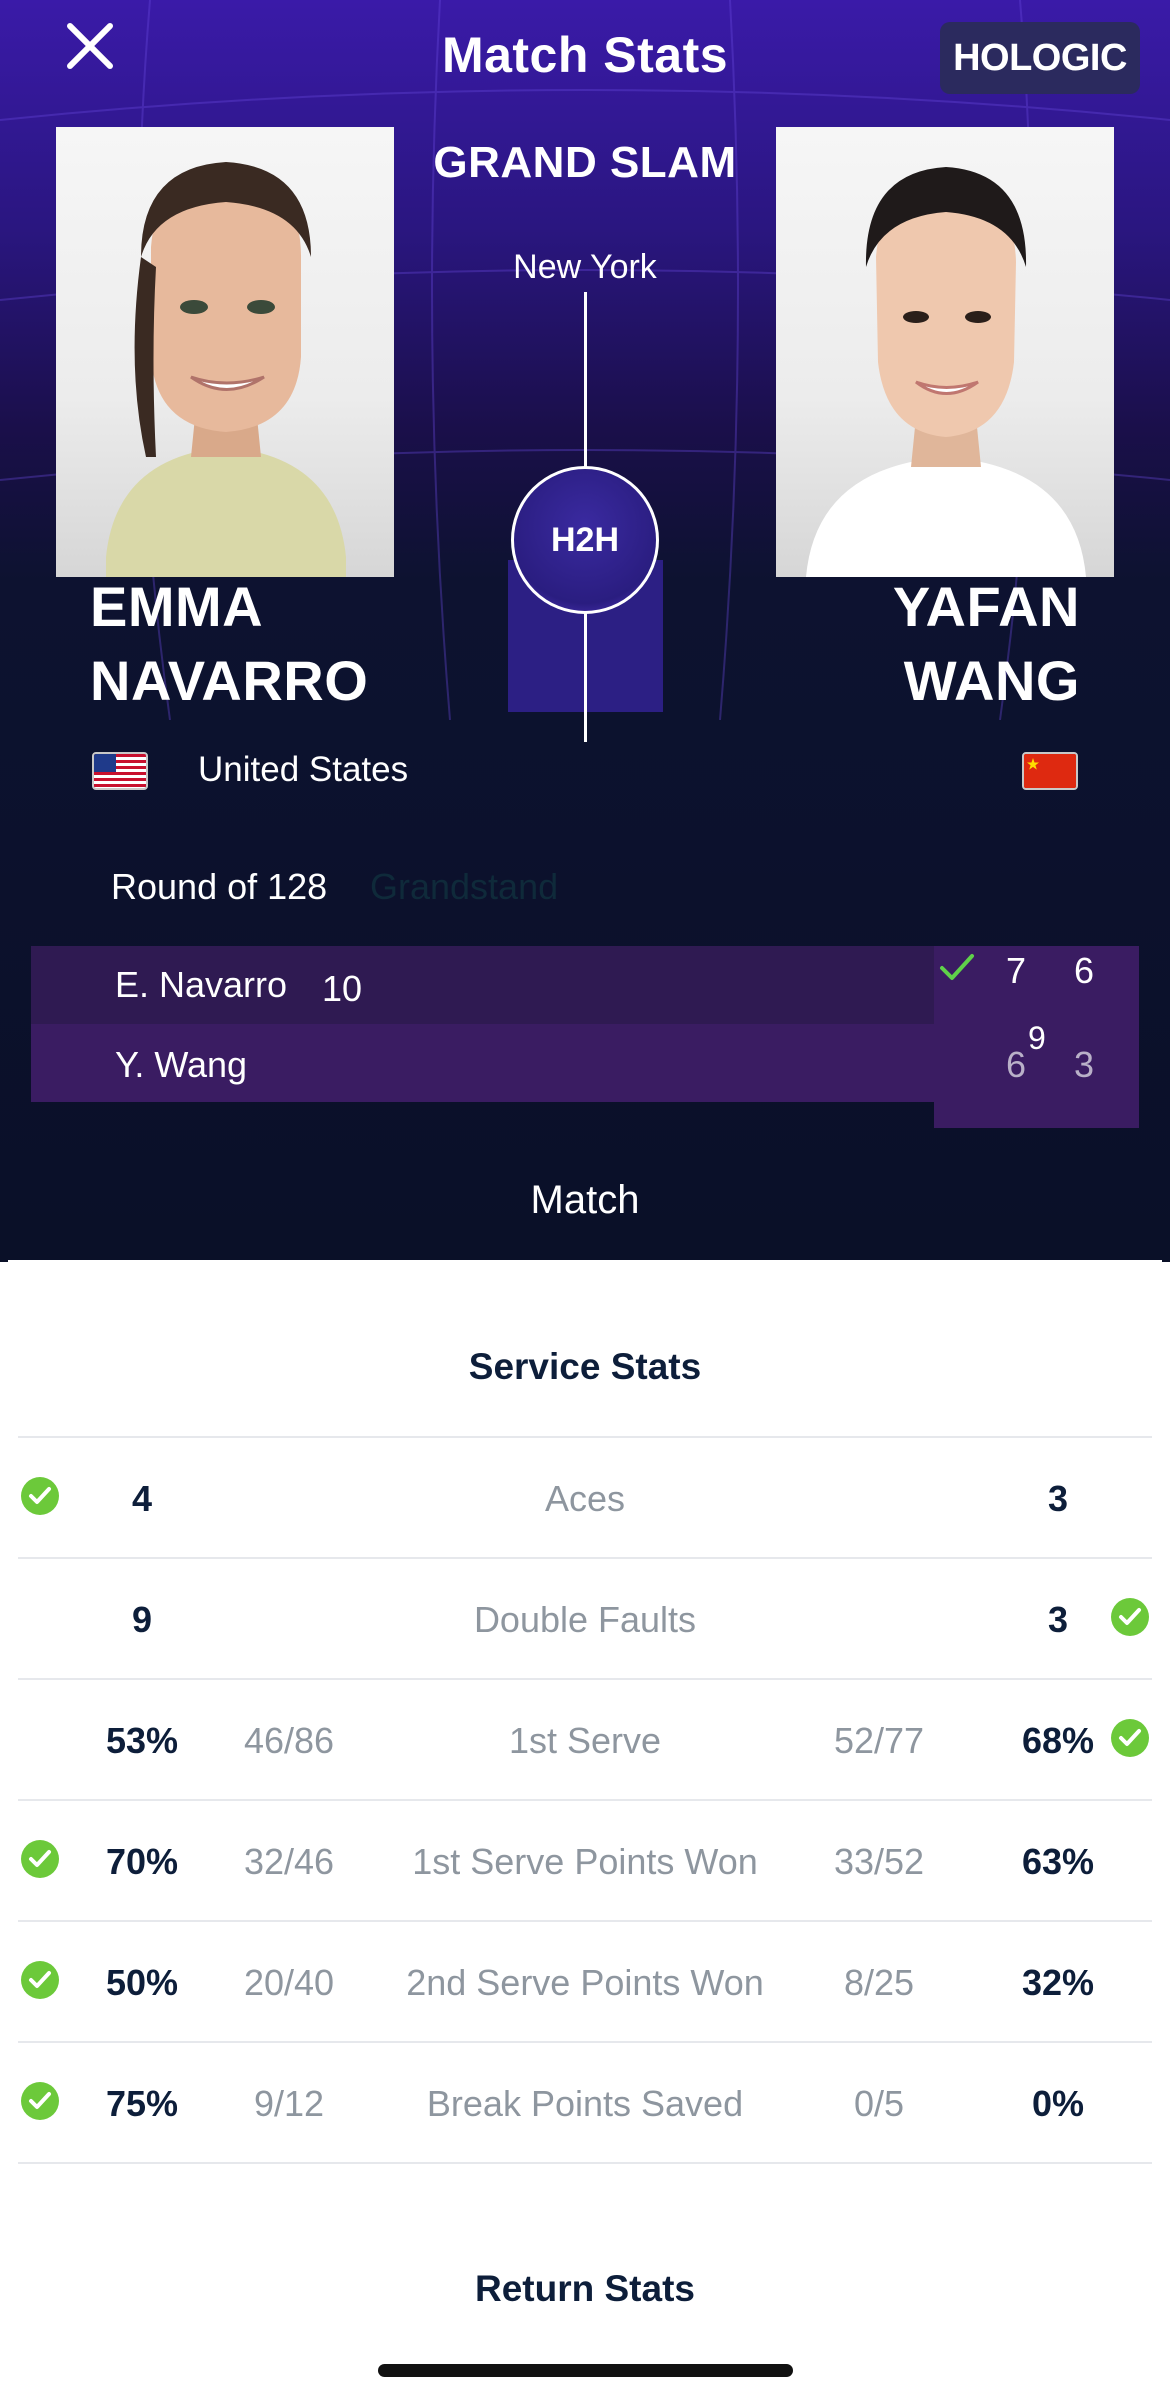  What do you see at coordinates (142, 1982) in the screenshot?
I see `stat-left-value: 50%` at bounding box center [142, 1982].